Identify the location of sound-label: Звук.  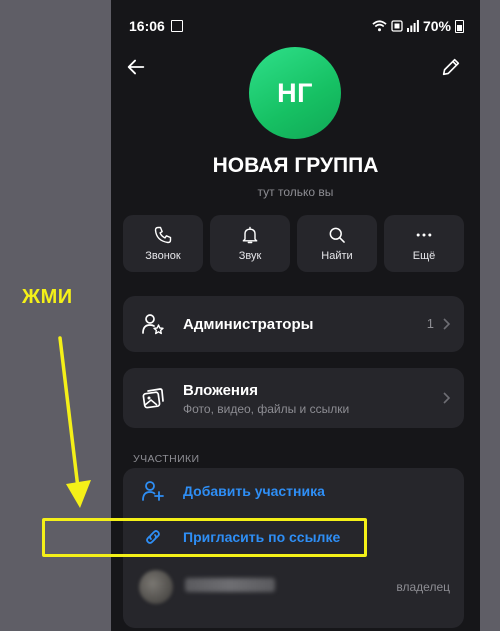
(250, 256).